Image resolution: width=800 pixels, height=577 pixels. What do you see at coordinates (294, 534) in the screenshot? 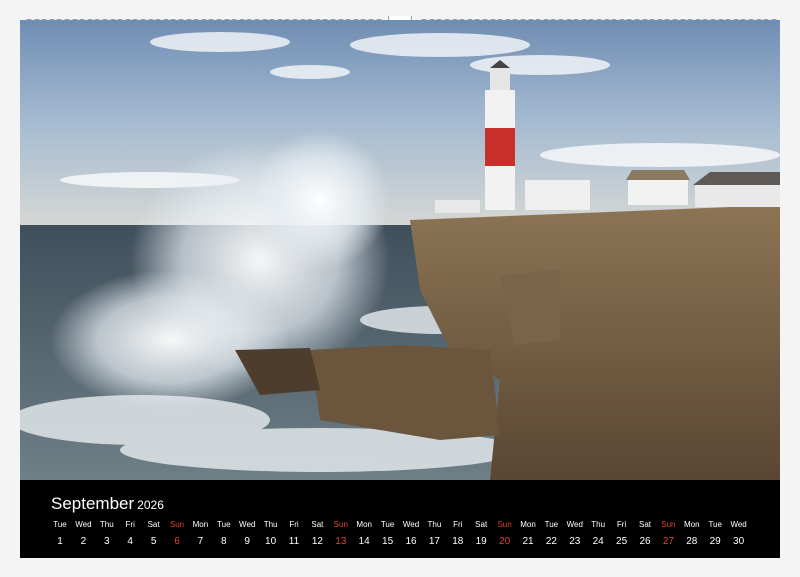
I see `day-cell: Fri 11` at bounding box center [294, 534].